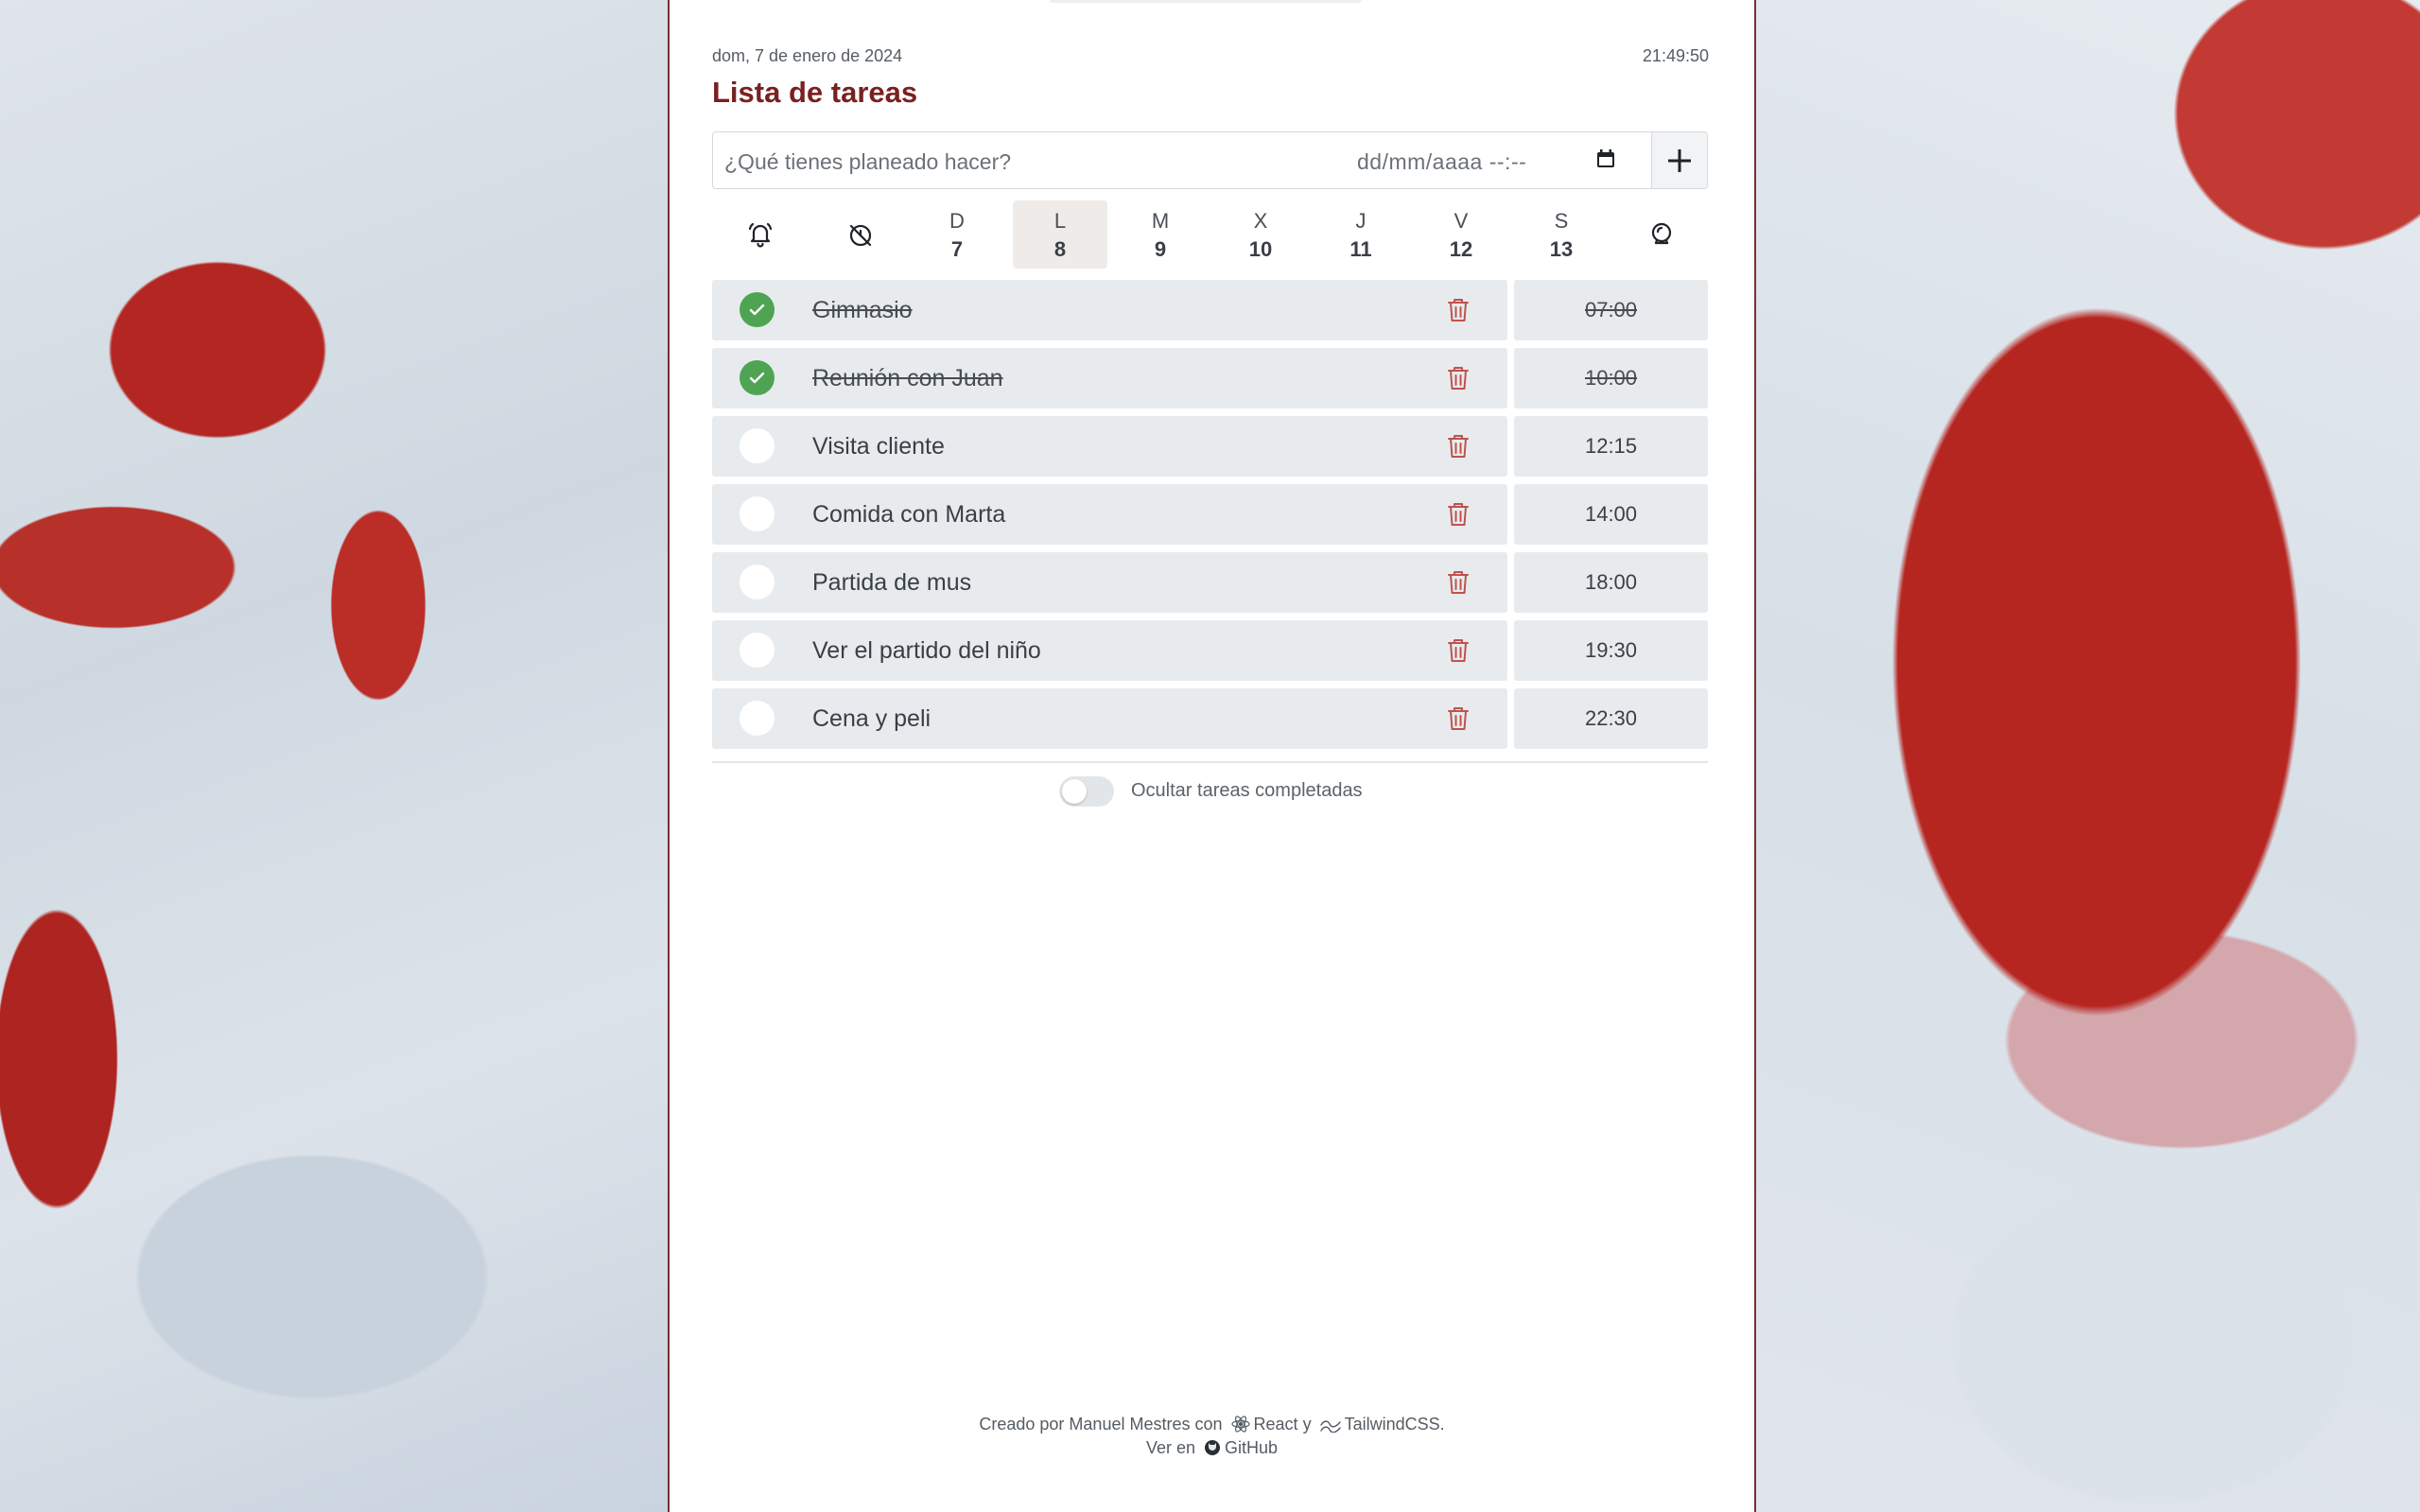 This screenshot has height=1512, width=2420. I want to click on day-wednesday-10: X 10, so click(1261, 235).